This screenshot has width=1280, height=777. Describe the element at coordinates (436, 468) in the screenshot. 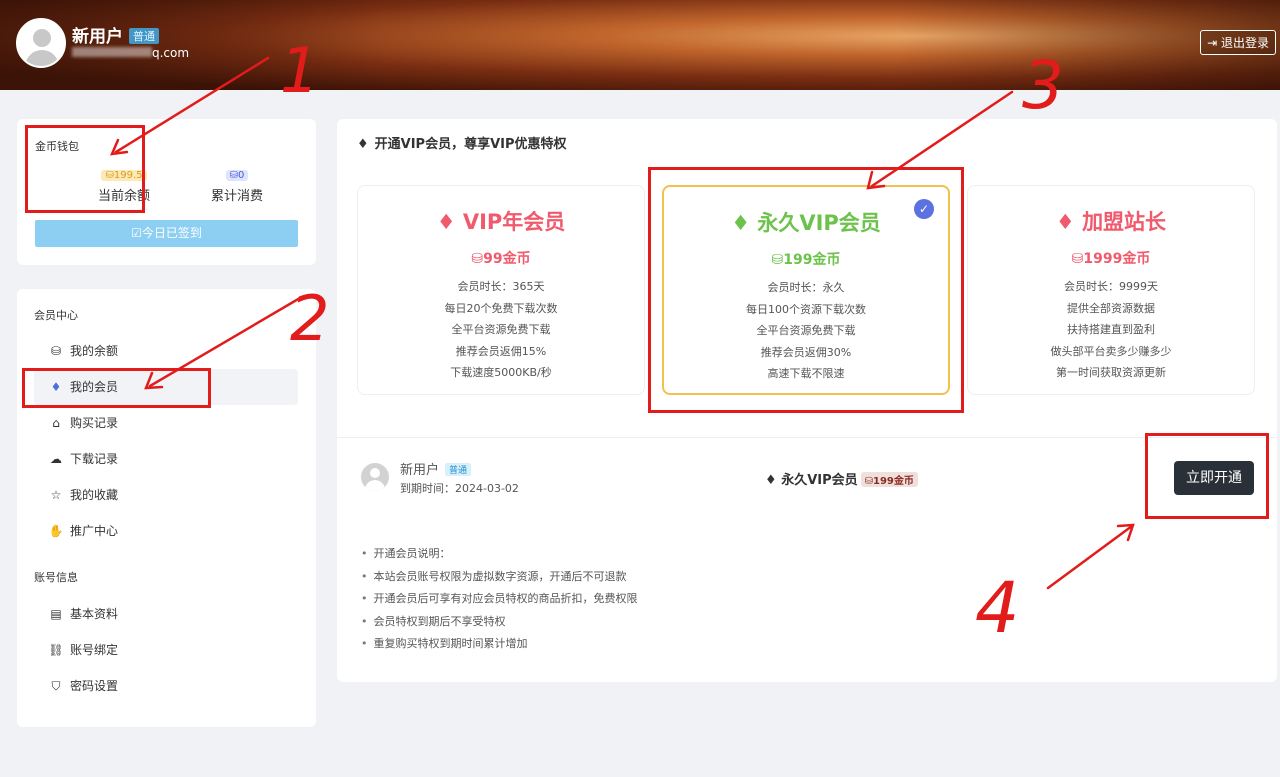

I see `summary-user: 新用户 普通` at that location.